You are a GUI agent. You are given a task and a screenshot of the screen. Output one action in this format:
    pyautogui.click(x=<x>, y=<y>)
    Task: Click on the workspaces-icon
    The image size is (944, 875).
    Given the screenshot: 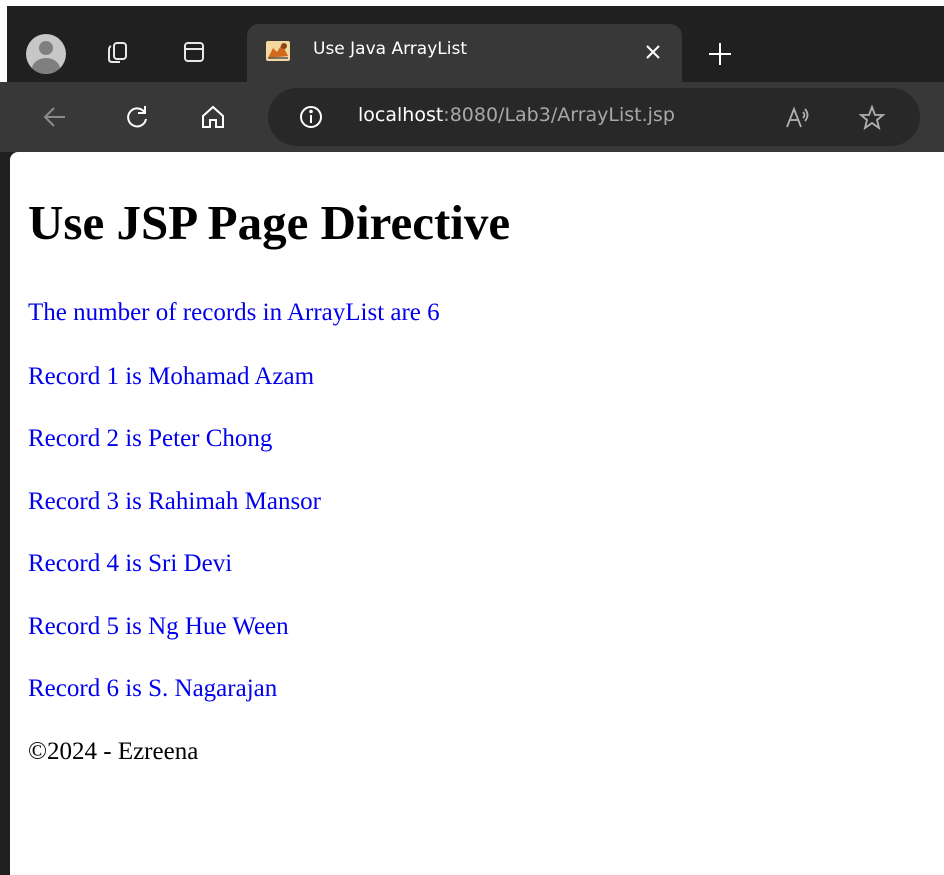 What is the action you would take?
    pyautogui.click(x=118, y=52)
    